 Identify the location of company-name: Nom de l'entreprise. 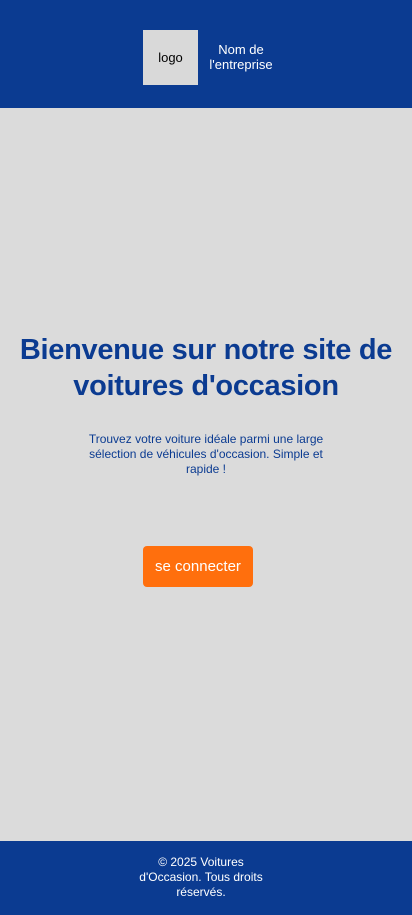
(241, 57).